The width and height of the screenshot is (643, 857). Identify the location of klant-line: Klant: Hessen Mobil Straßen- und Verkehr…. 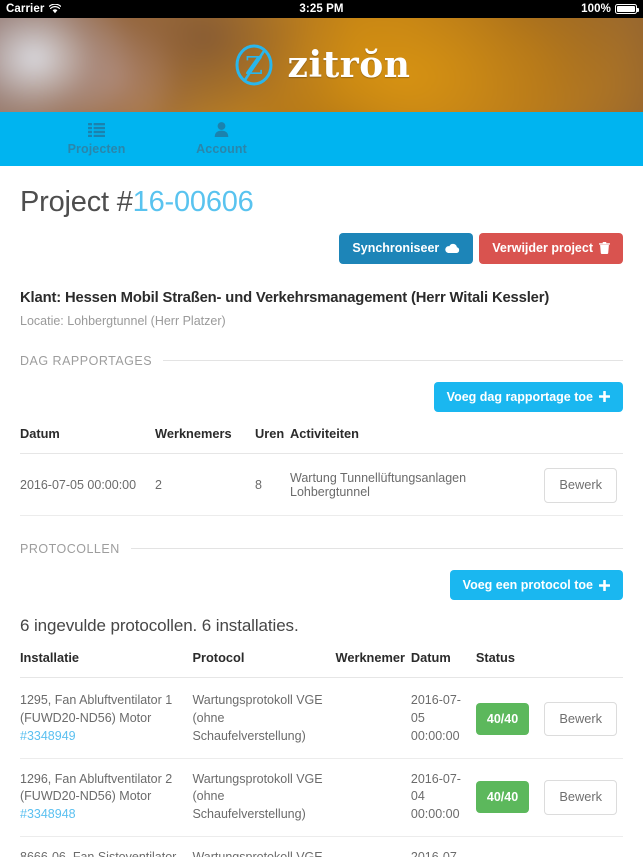
(285, 297).